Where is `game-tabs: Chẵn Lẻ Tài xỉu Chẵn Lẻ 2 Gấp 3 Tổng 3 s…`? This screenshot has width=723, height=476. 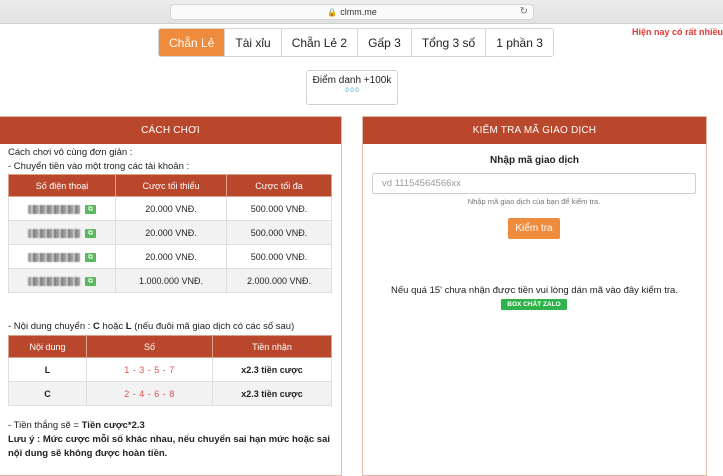
game-tabs: Chẵn Lẻ Tài xỉu Chẵn Lẻ 2 Gấp 3 Tổng 3 s… is located at coordinates (356, 42).